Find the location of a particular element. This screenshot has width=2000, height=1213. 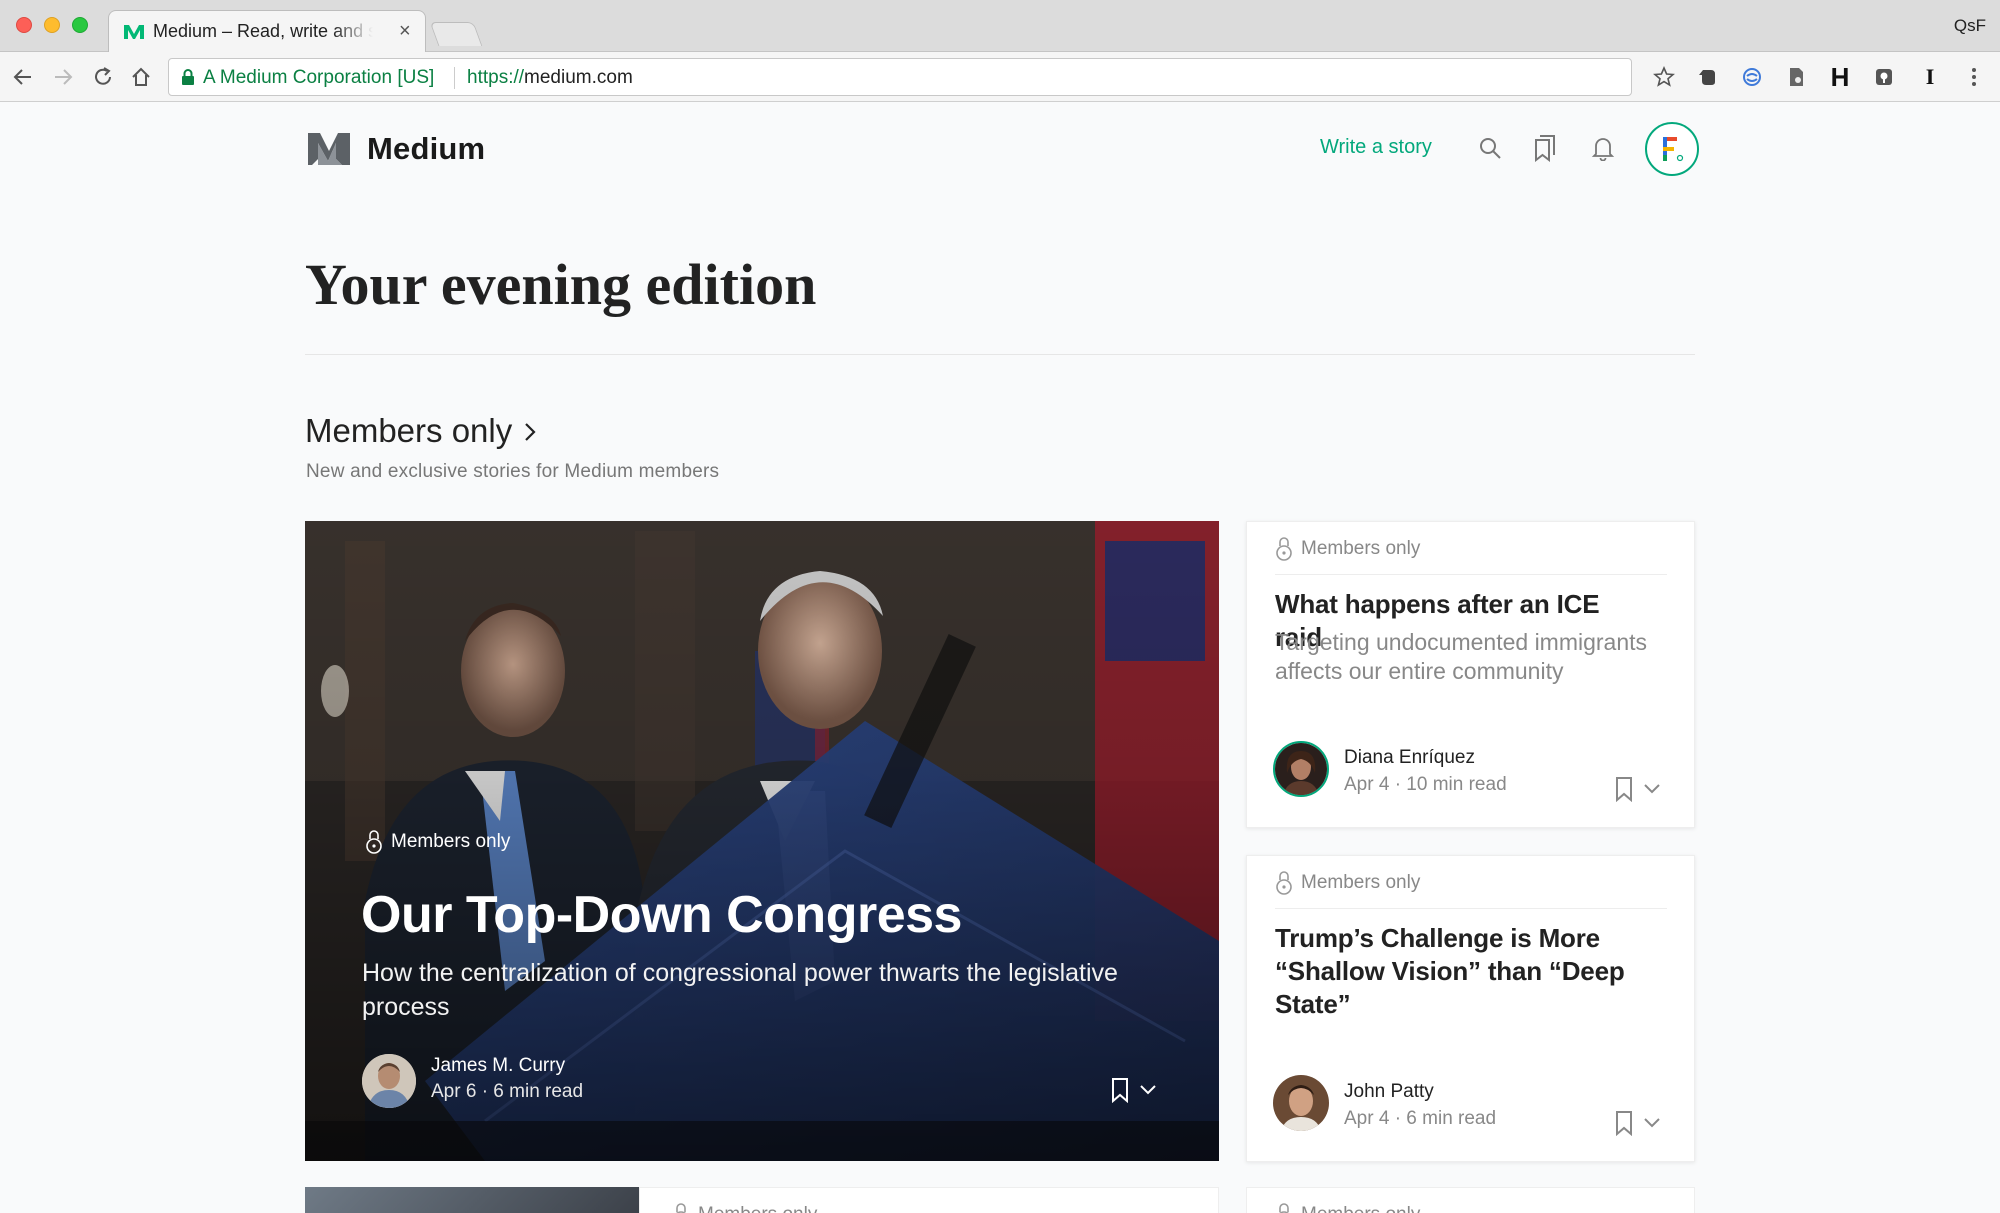

i-extension-button: I is located at coordinates (1930, 77).